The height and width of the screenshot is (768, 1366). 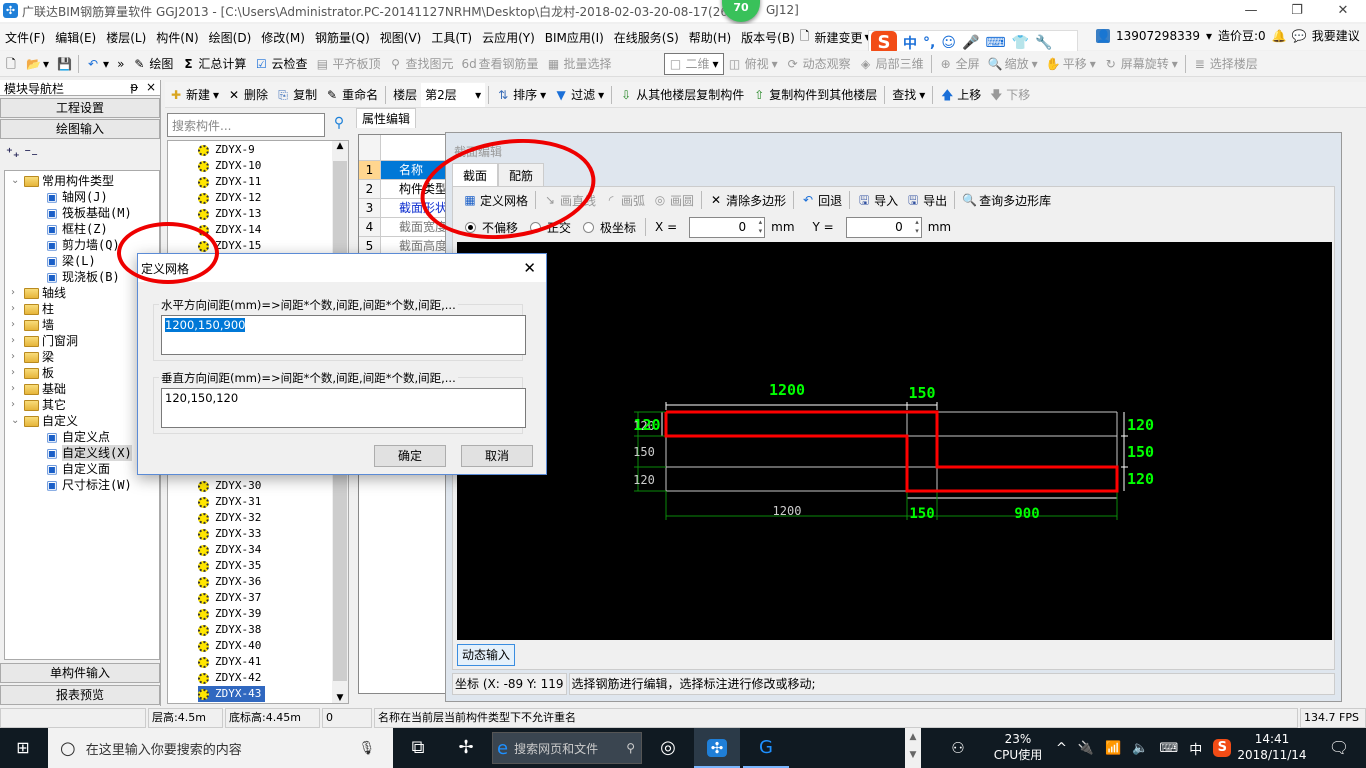 I want to click on move-up-button: 🡅 上移, so click(x=960, y=95).